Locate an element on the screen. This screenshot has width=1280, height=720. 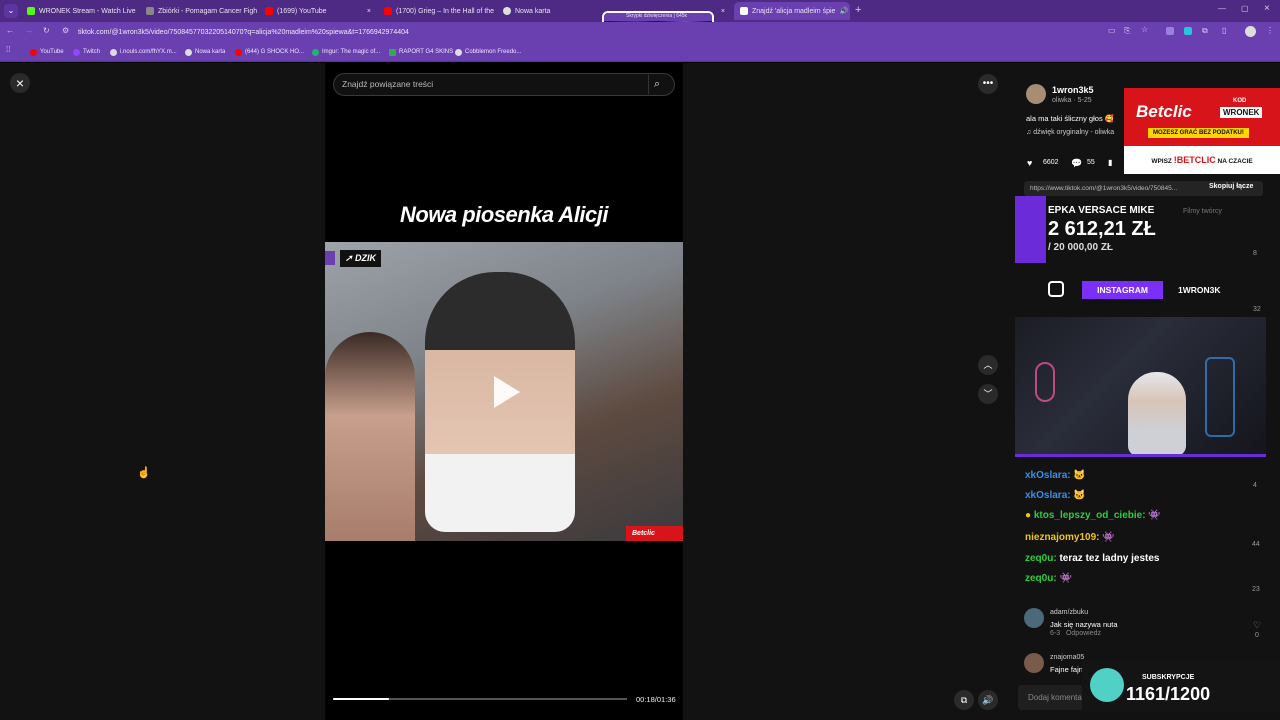
maximize-icon: ▢ is located at coordinates (1245, 8).